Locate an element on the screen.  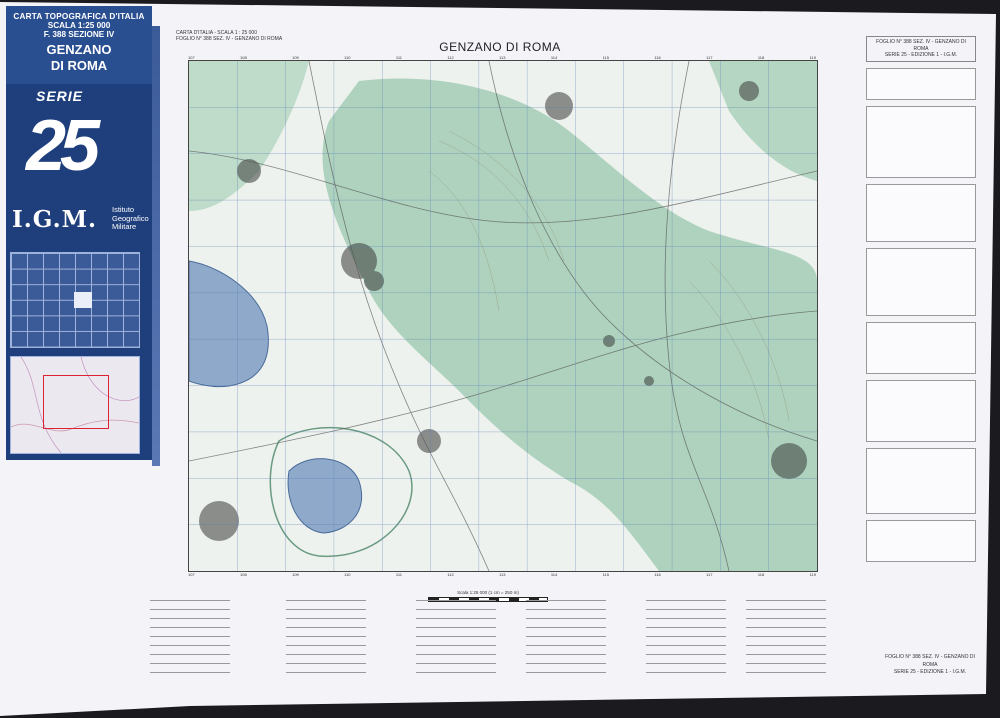
coords-bottom: 107 108 109 110 111 112 113 114 115 116 117 118 119 is located at coordinates (502, 574).